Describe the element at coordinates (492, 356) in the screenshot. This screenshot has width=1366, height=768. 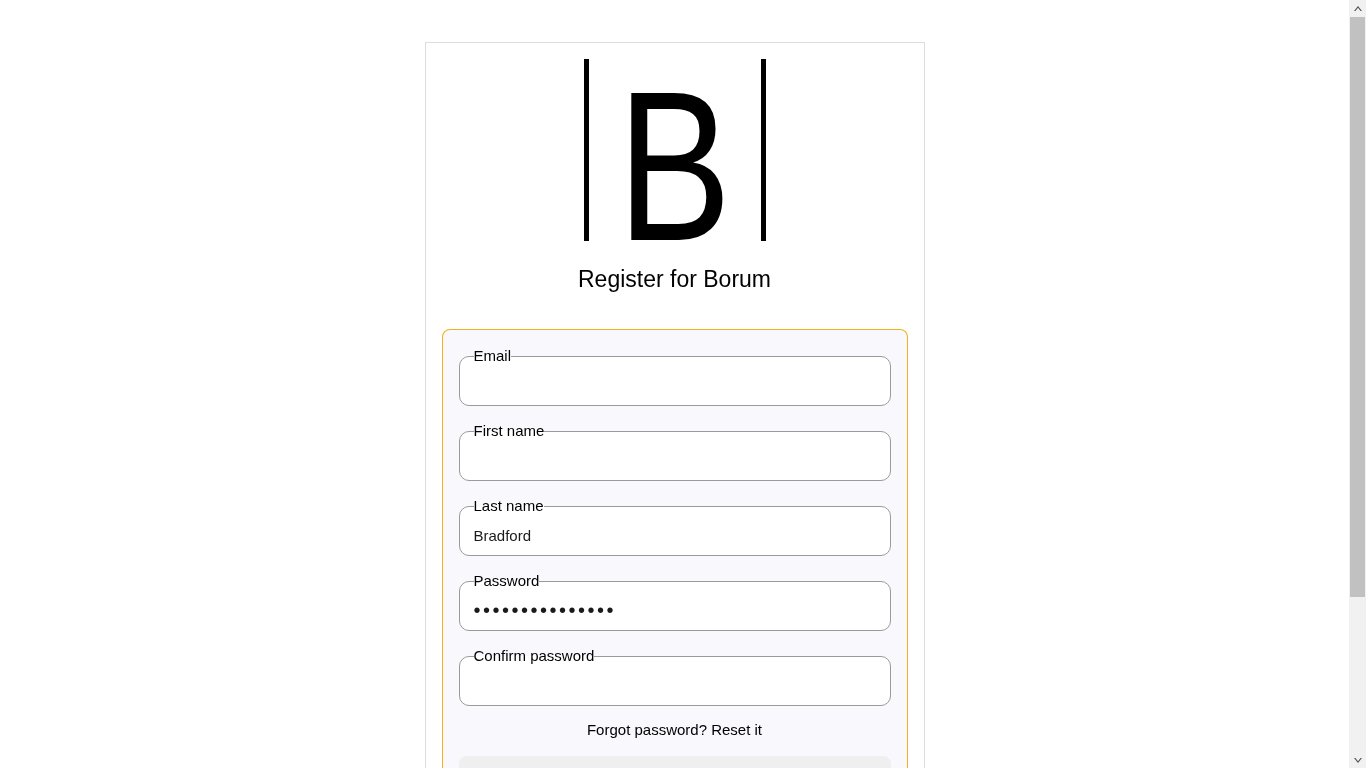
I see `field-label: Email` at that location.